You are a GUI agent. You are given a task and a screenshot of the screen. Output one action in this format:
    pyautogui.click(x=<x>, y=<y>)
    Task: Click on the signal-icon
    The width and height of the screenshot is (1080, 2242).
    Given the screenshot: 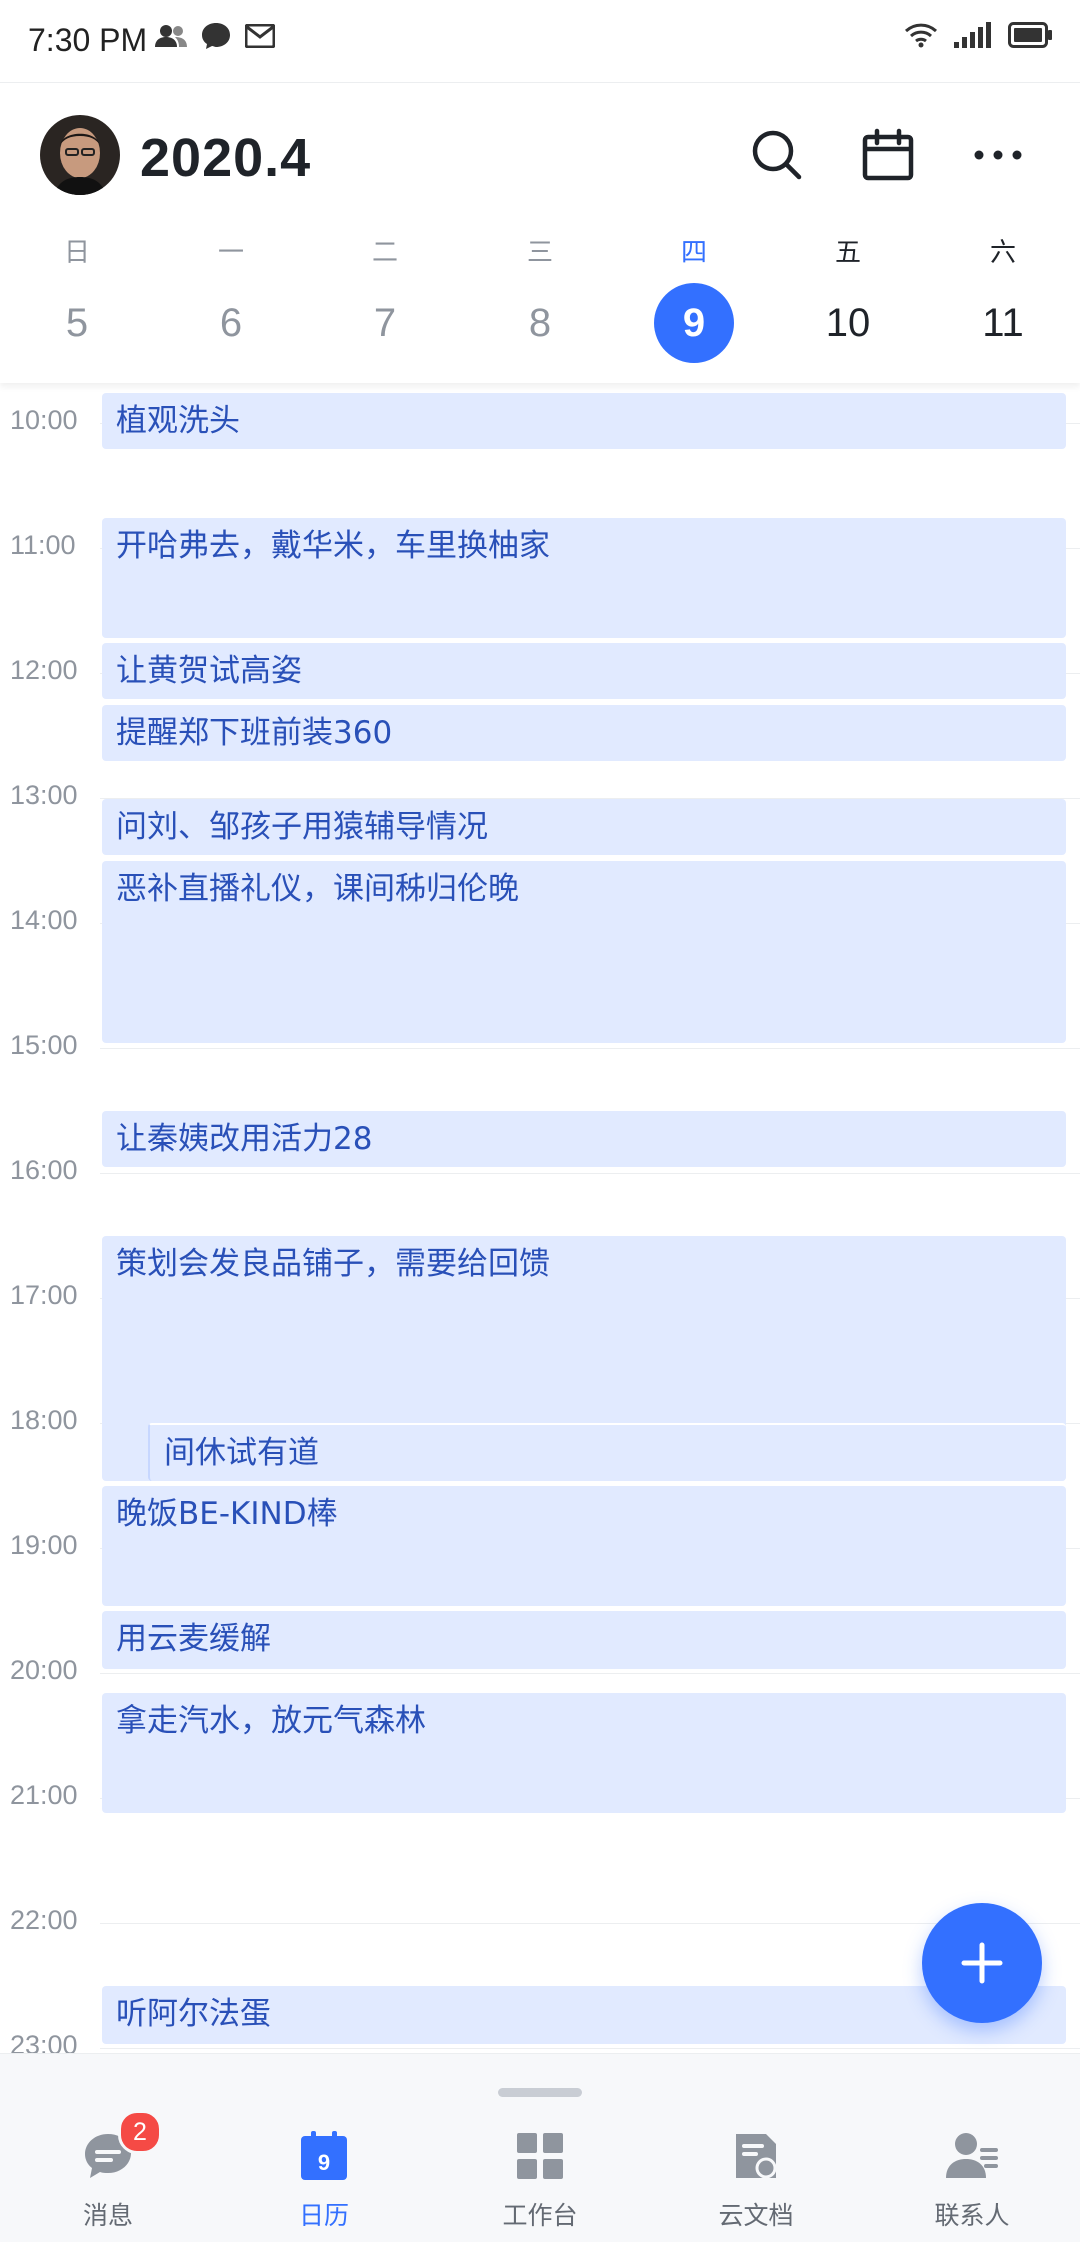 What is the action you would take?
    pyautogui.click(x=973, y=37)
    